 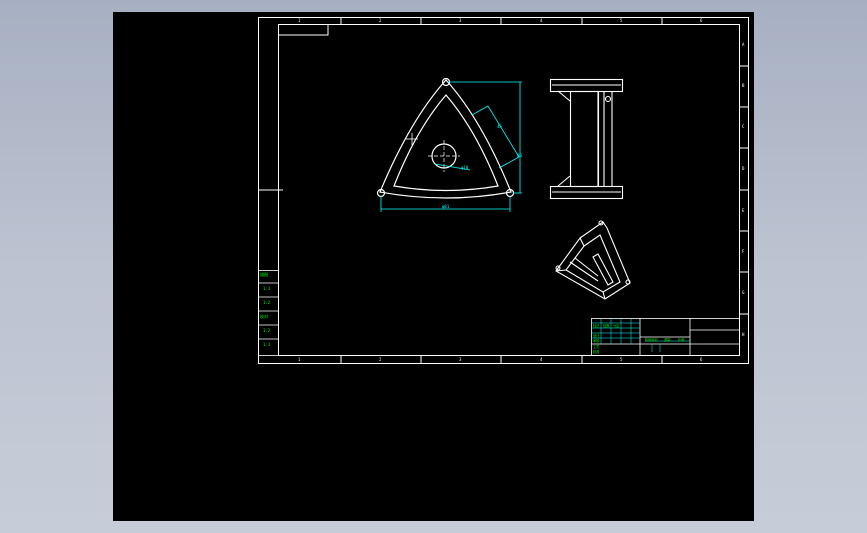 I want to click on iso-outer-frame, so click(x=593, y=260).